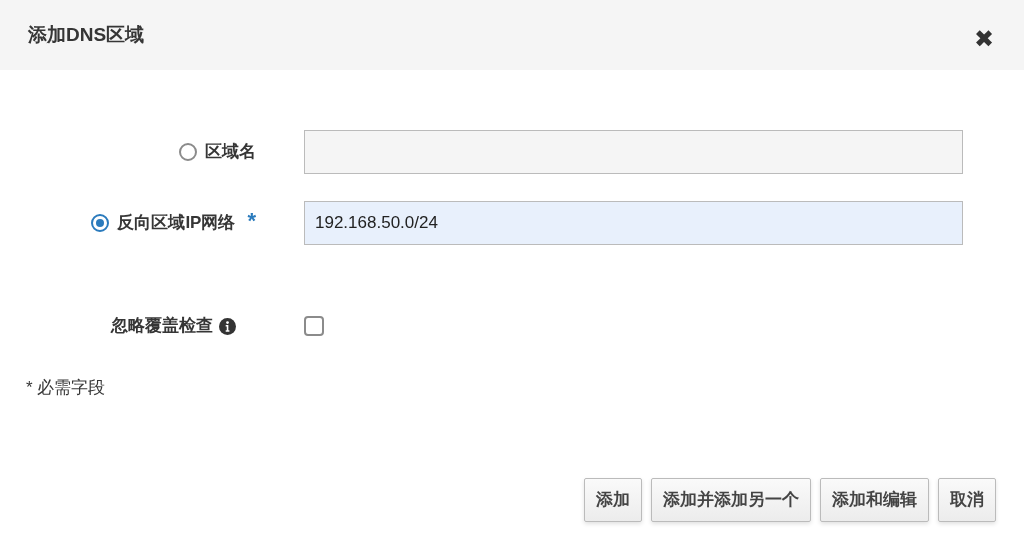 The image size is (1024, 558). What do you see at coordinates (633, 223) in the screenshot?
I see `input-field: 192.168.50.0/24` at bounding box center [633, 223].